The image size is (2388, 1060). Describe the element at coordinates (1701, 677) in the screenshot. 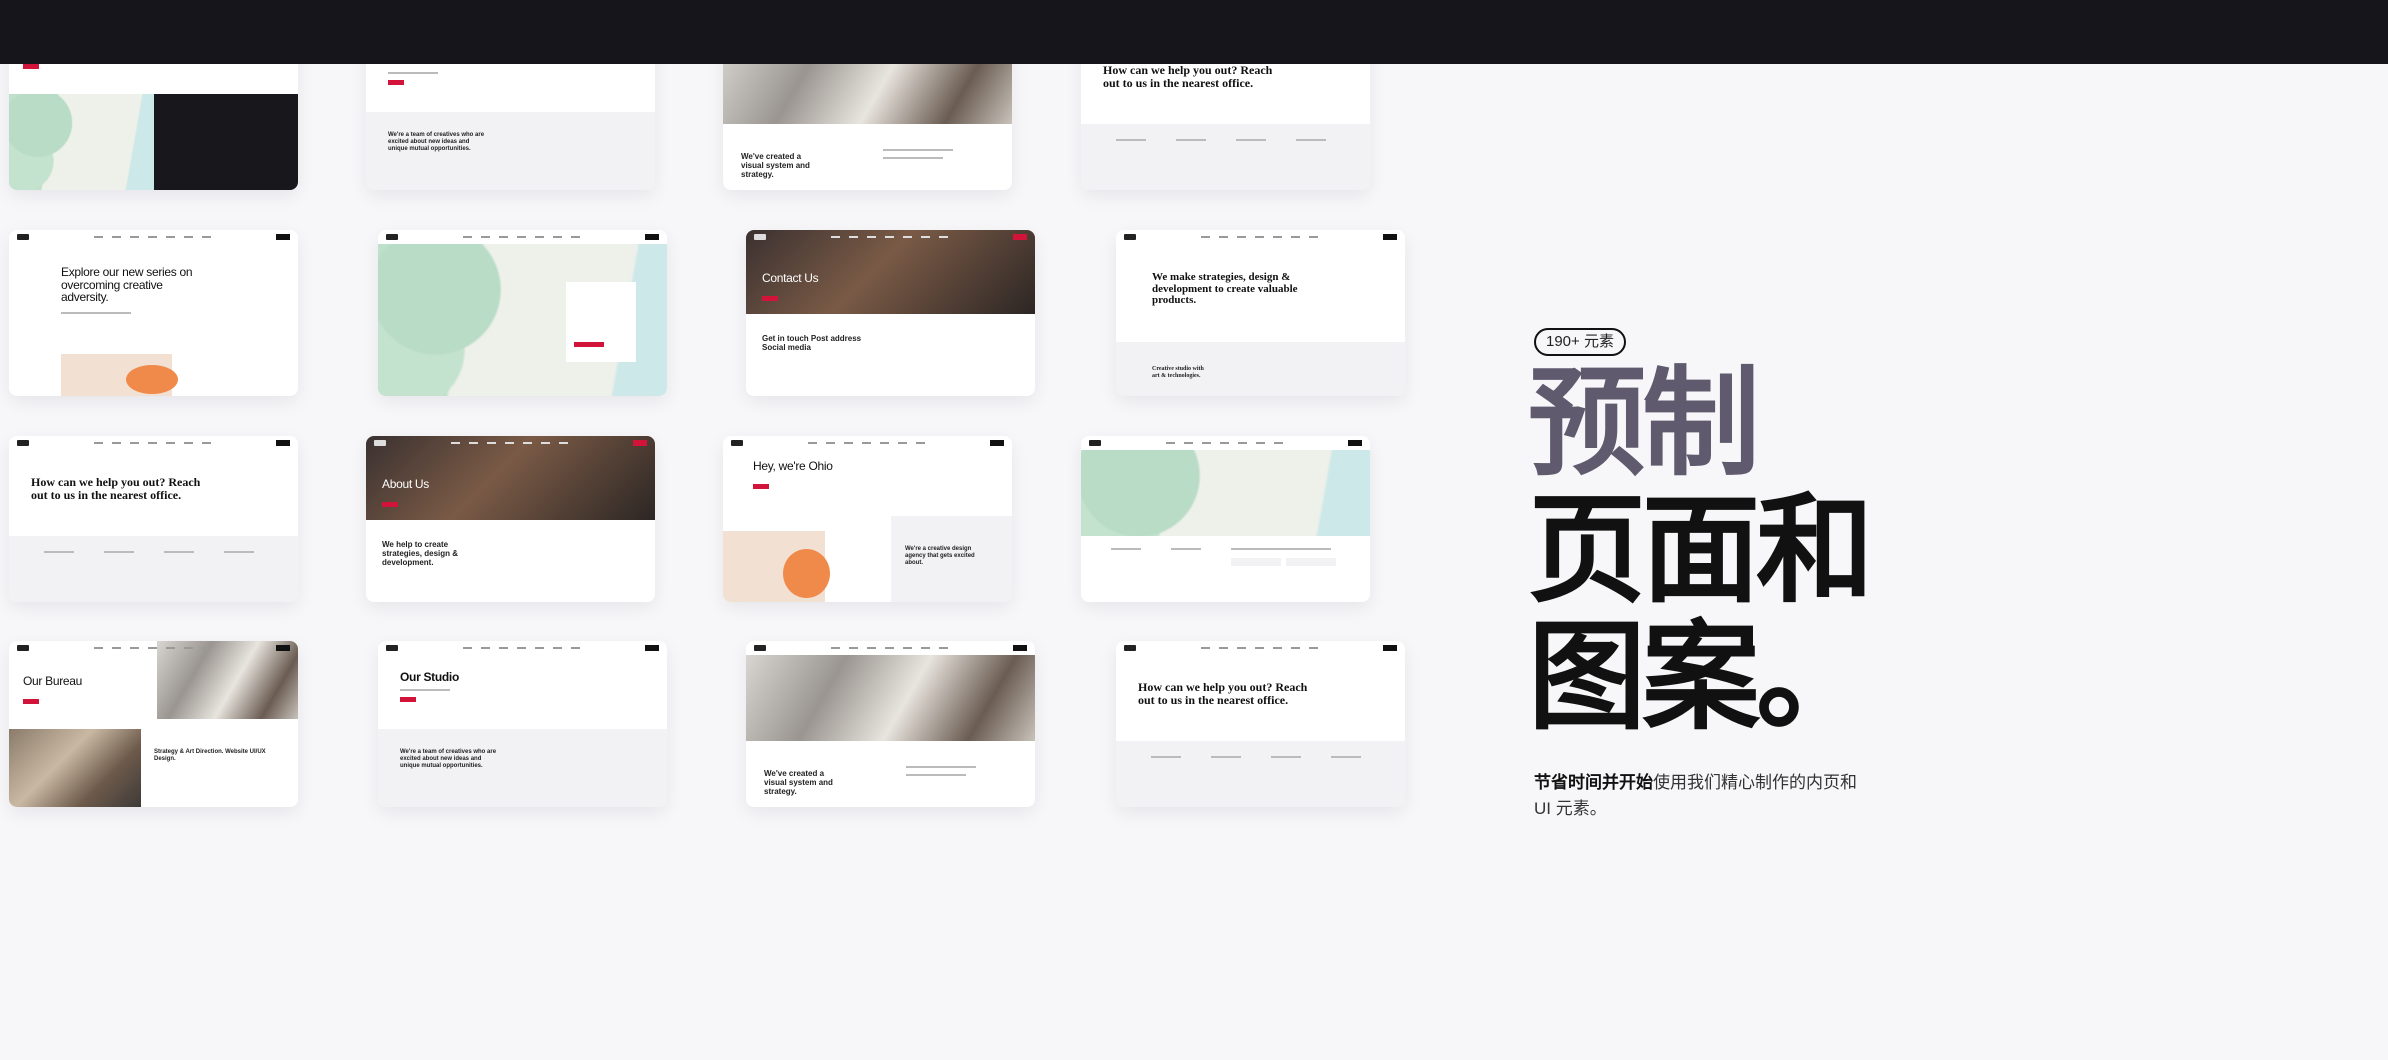

I see `headline-line-3: 图案。` at that location.